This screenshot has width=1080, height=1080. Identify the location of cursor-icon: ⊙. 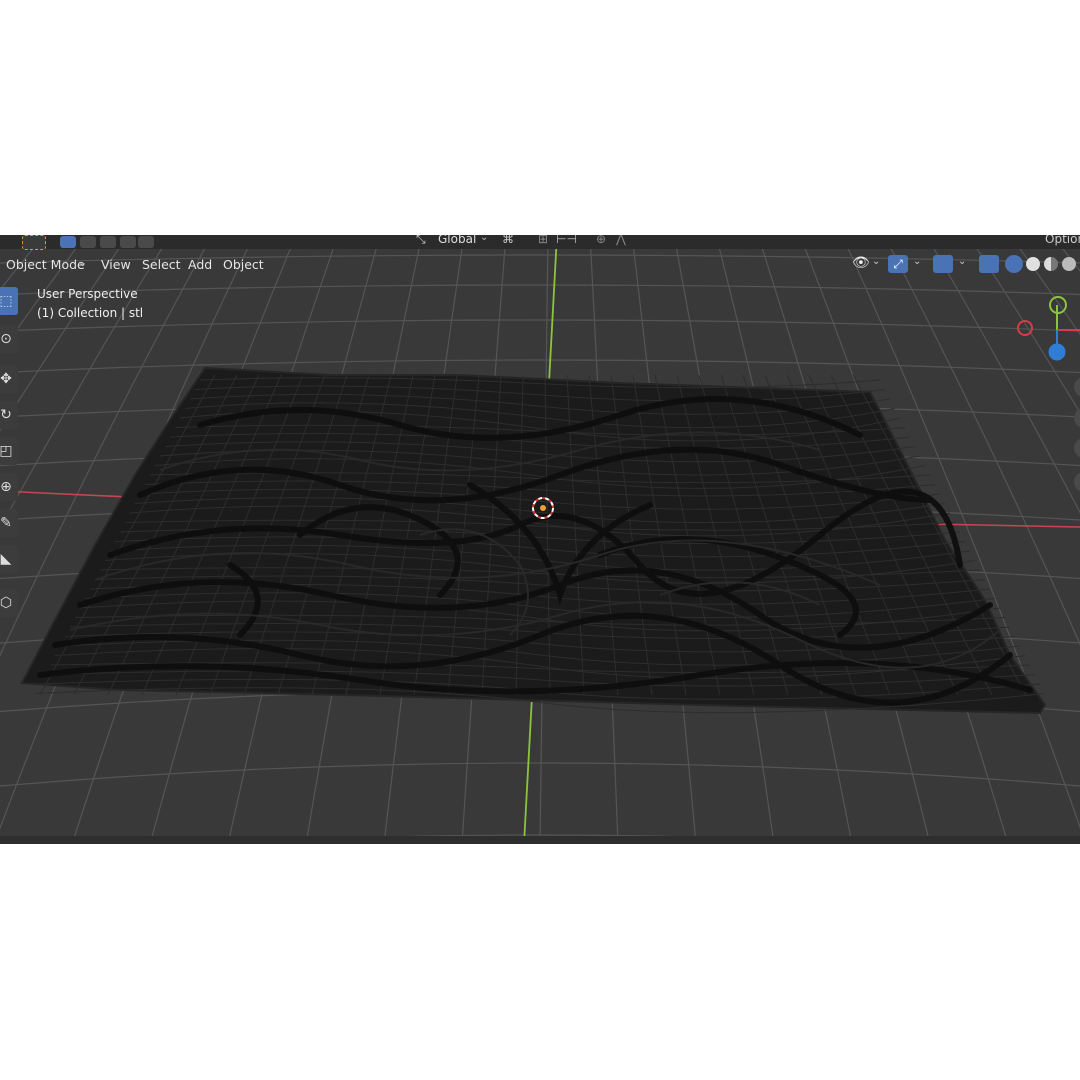
(9, 339).